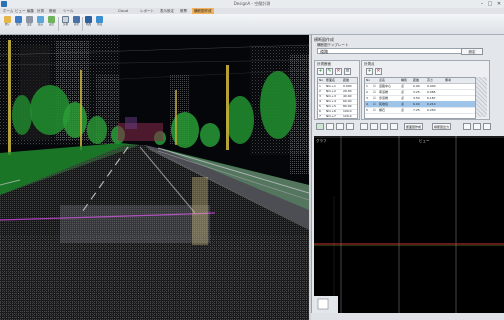 The width and height of the screenshot is (504, 320). What do you see at coordinates (252, 24) in the screenshot?
I see `ribbon-toolbar: 開く 保存 設定 読込 出力 計測 表示 断面 作成` at bounding box center [252, 24].